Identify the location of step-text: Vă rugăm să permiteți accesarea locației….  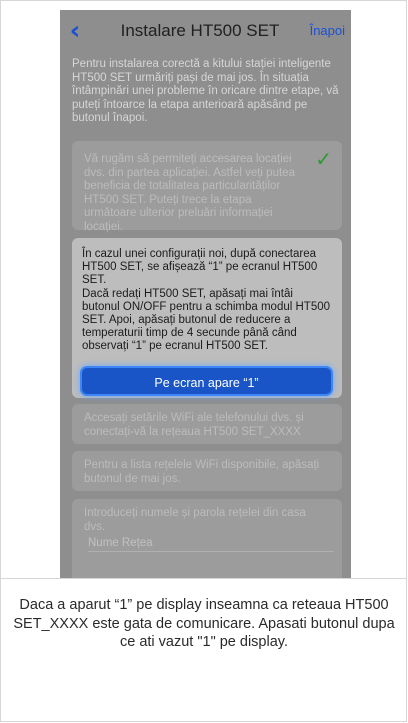
(189, 193).